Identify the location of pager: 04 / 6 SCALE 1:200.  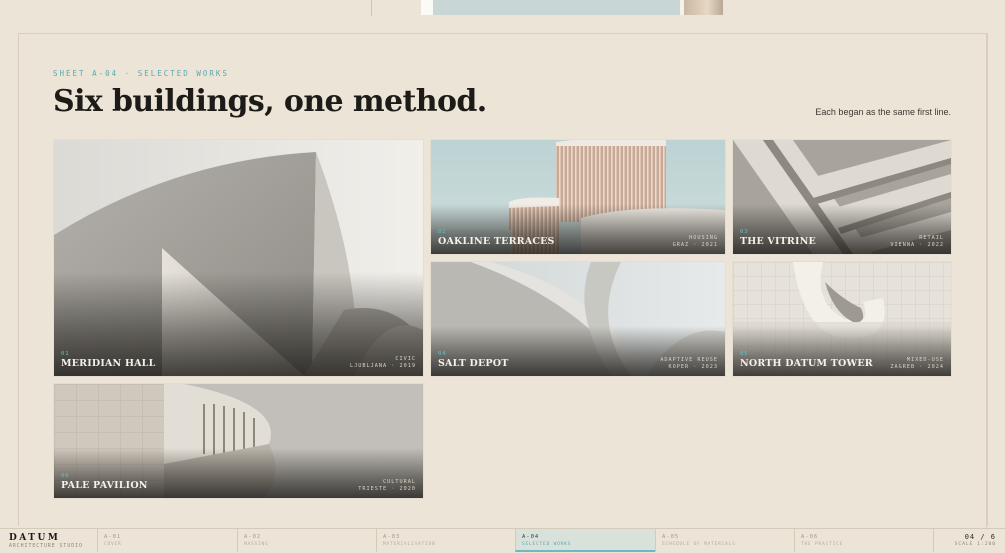
(975, 540).